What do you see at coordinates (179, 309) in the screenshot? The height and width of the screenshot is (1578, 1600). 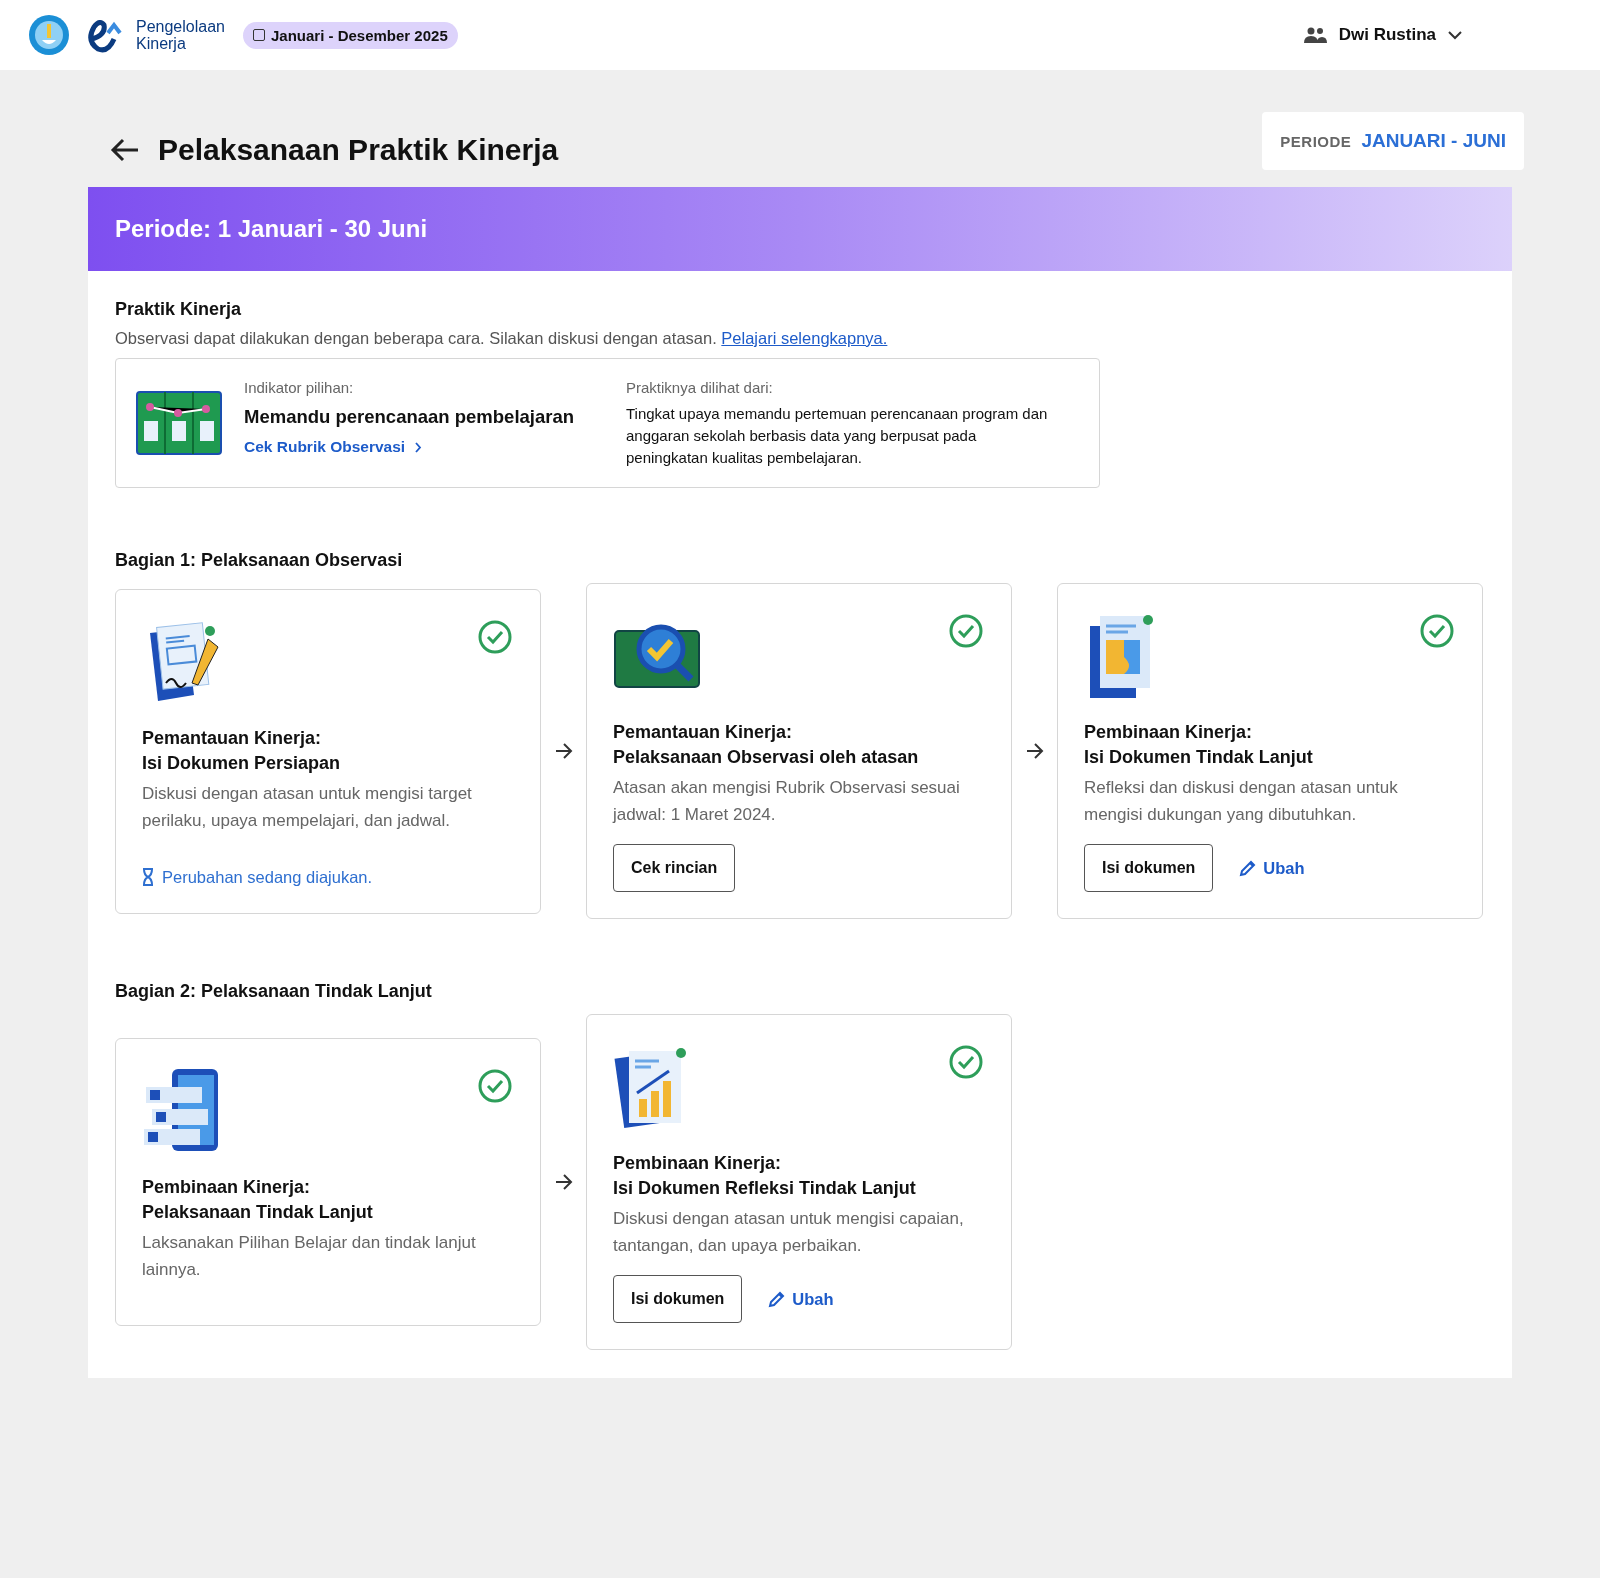 I see `section-heading: Praktik Kinerja` at bounding box center [179, 309].